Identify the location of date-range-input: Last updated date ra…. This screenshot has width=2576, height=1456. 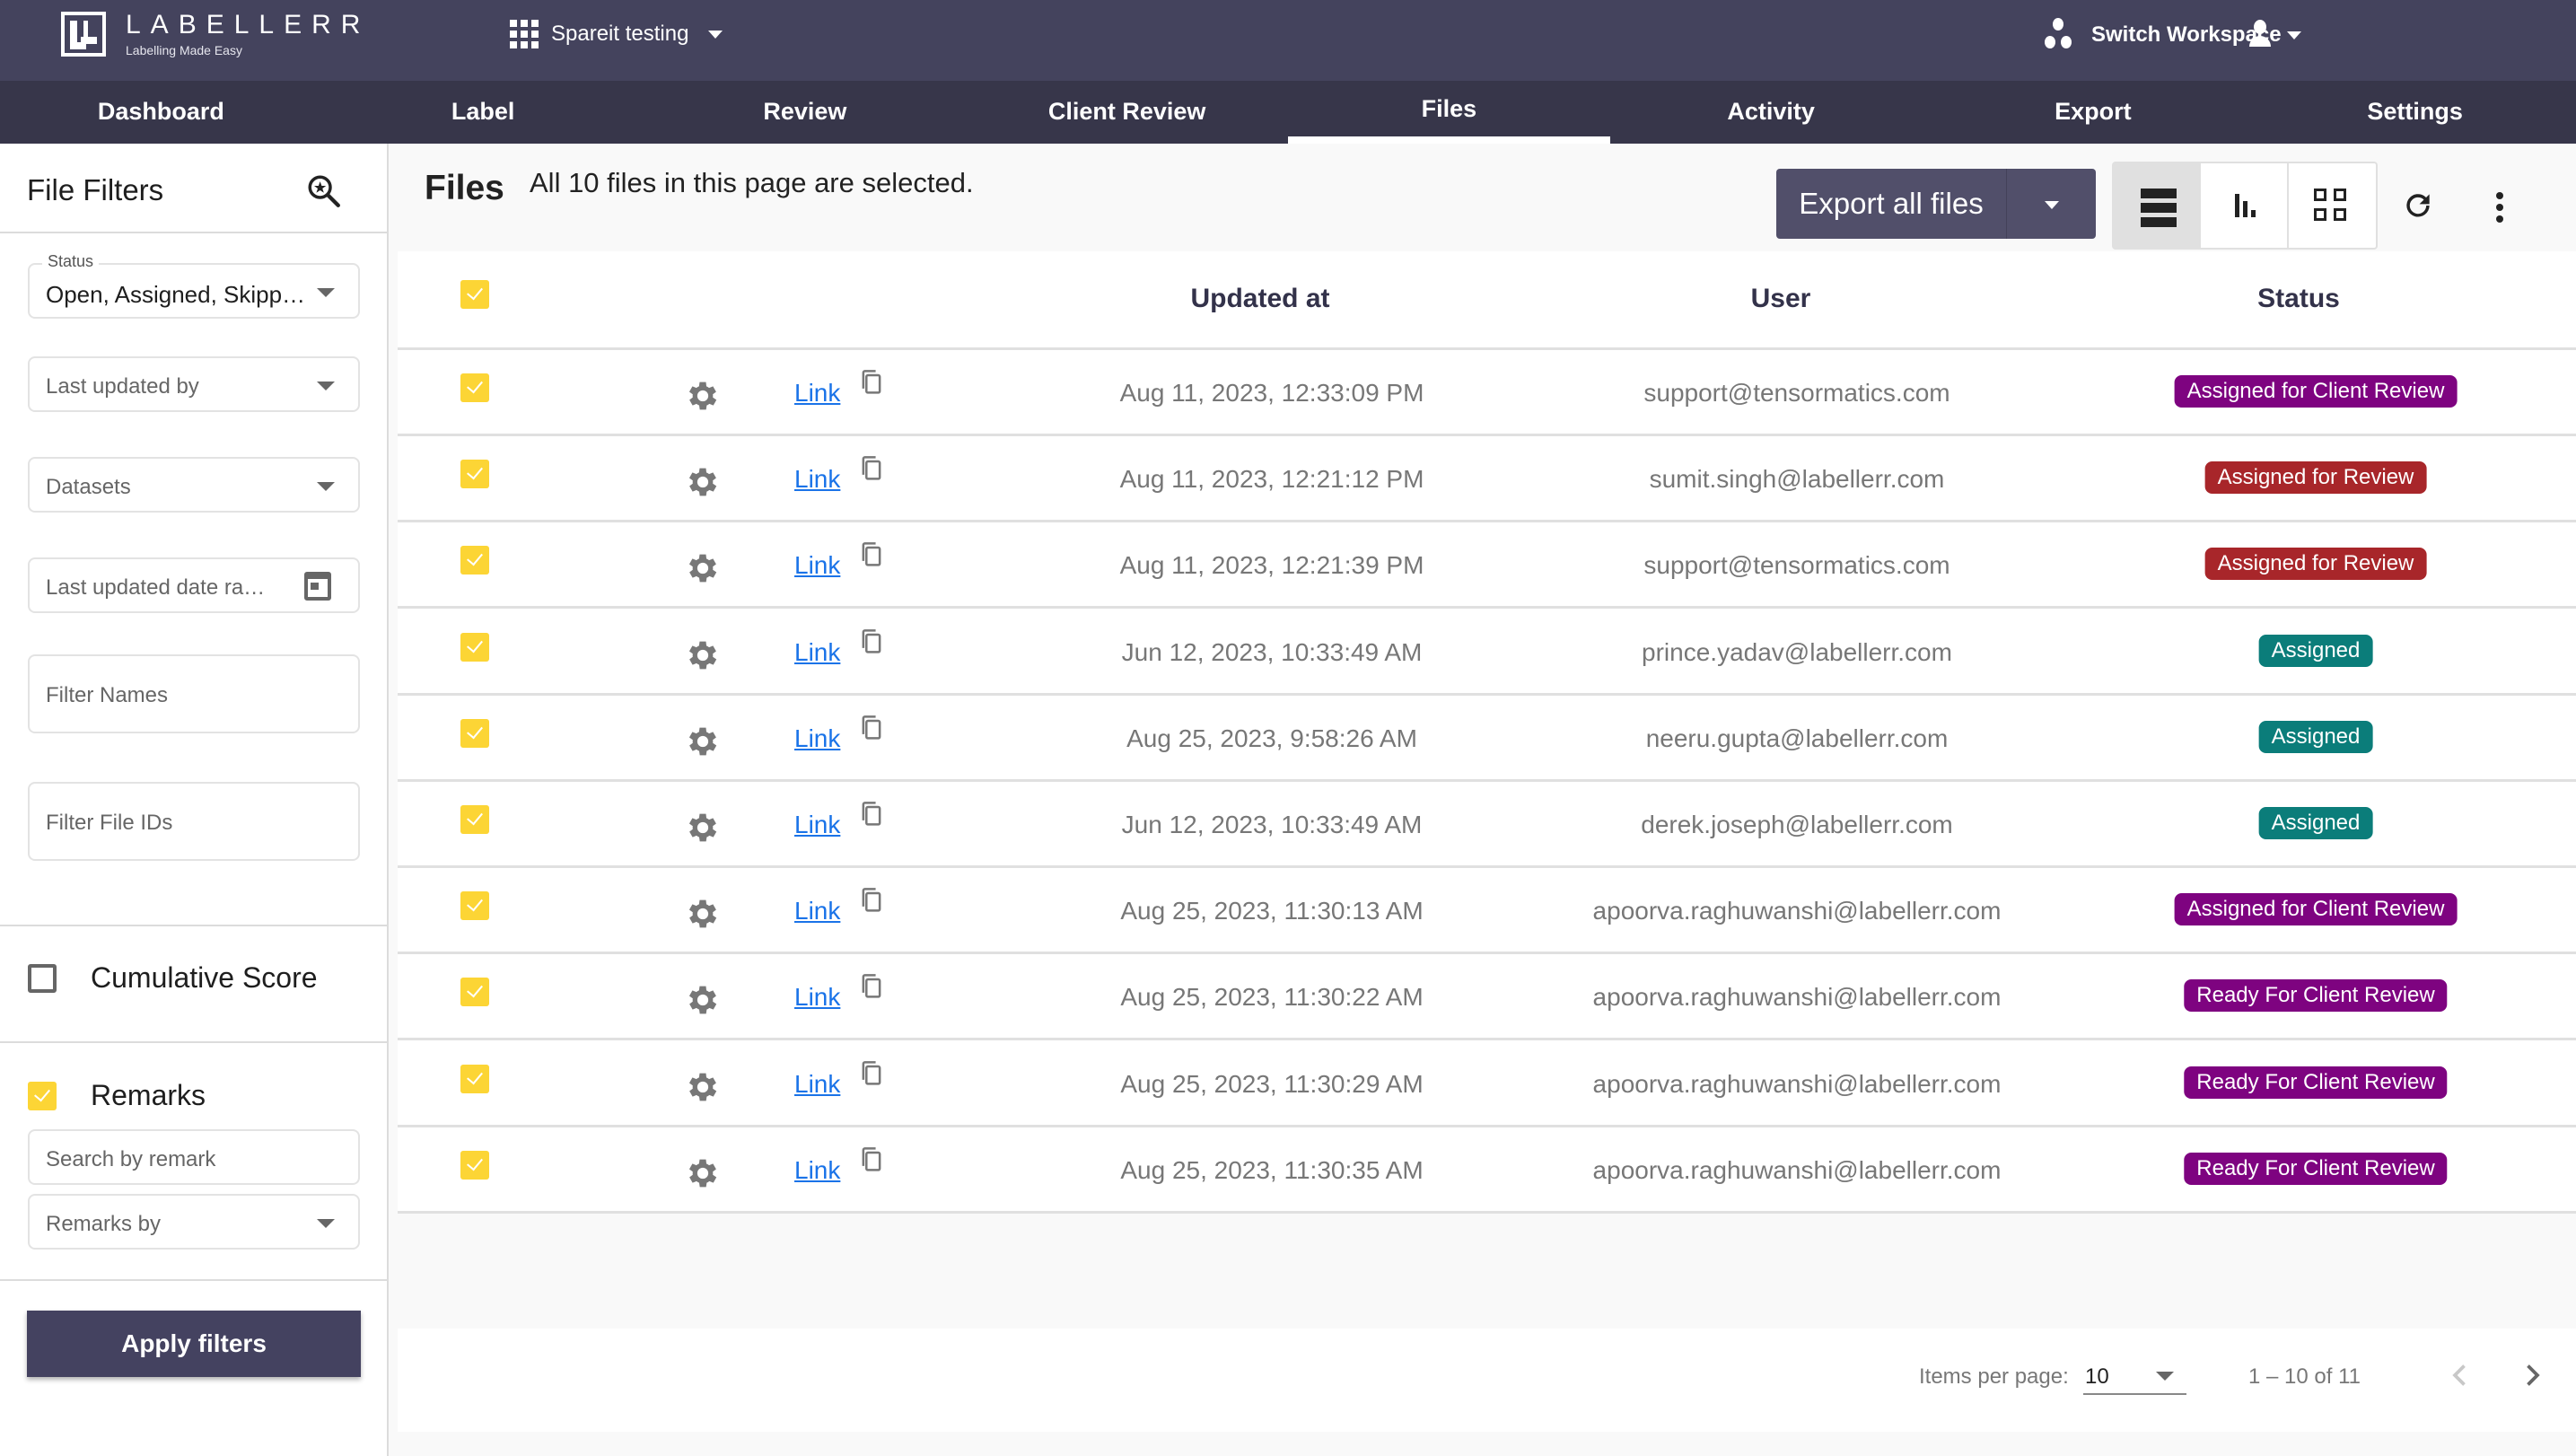
(194, 585).